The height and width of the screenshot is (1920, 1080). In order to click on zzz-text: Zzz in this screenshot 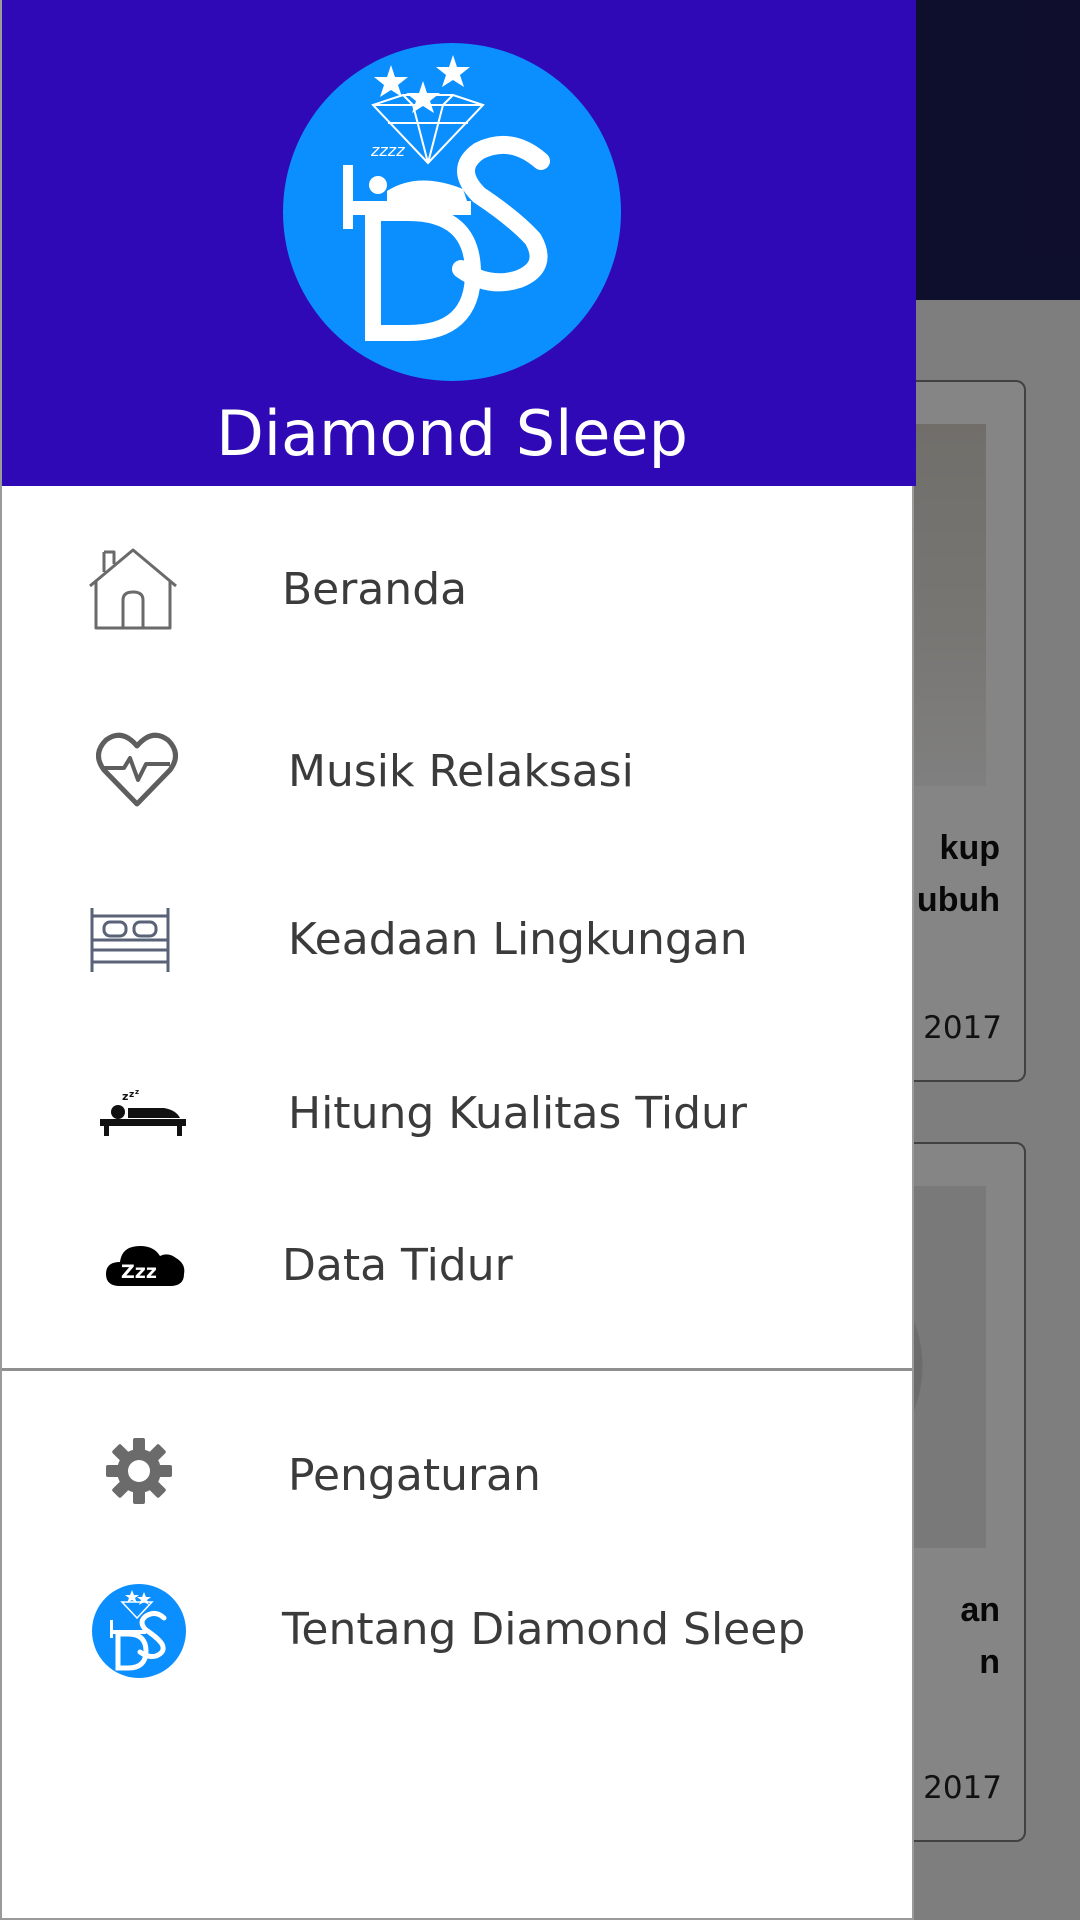, I will do `click(139, 1272)`.